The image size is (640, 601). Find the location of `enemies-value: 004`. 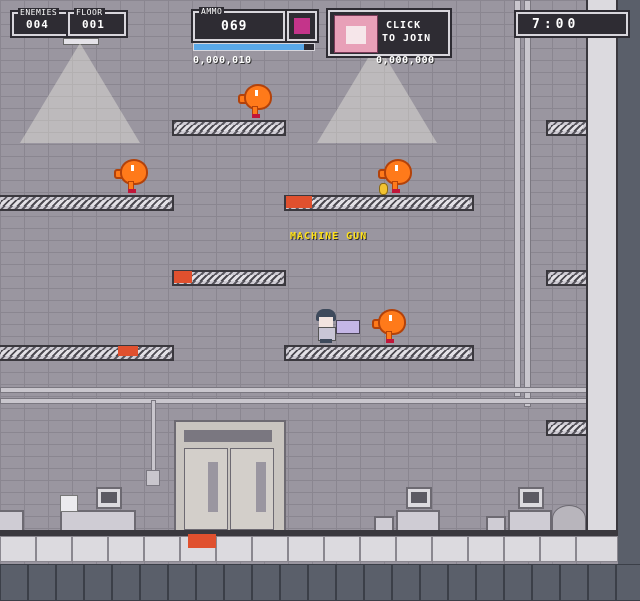

enemies-value: 004 is located at coordinates (37, 24).